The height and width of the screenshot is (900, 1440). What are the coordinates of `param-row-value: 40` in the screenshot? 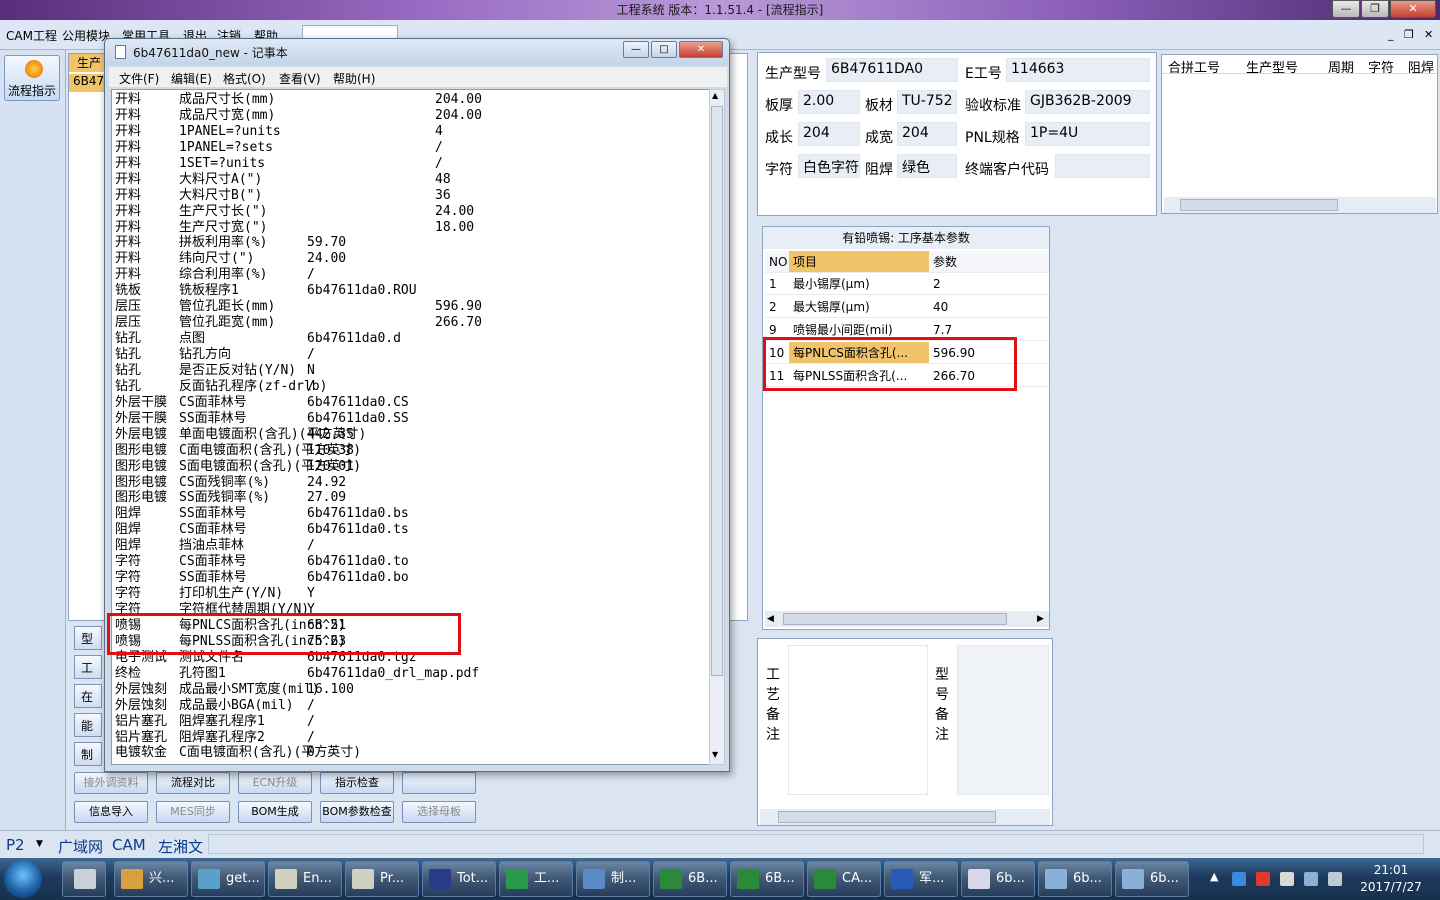 It's located at (989, 307).